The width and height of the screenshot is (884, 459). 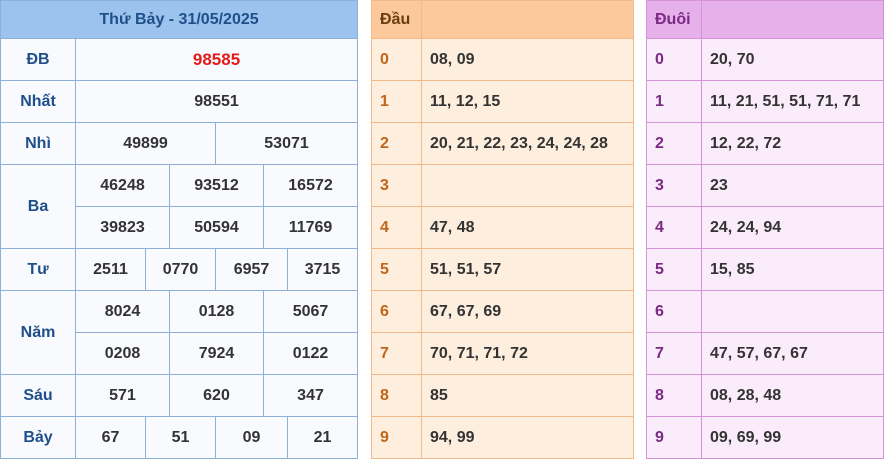 What do you see at coordinates (310, 227) in the screenshot?
I see `prize-number: 11769` at bounding box center [310, 227].